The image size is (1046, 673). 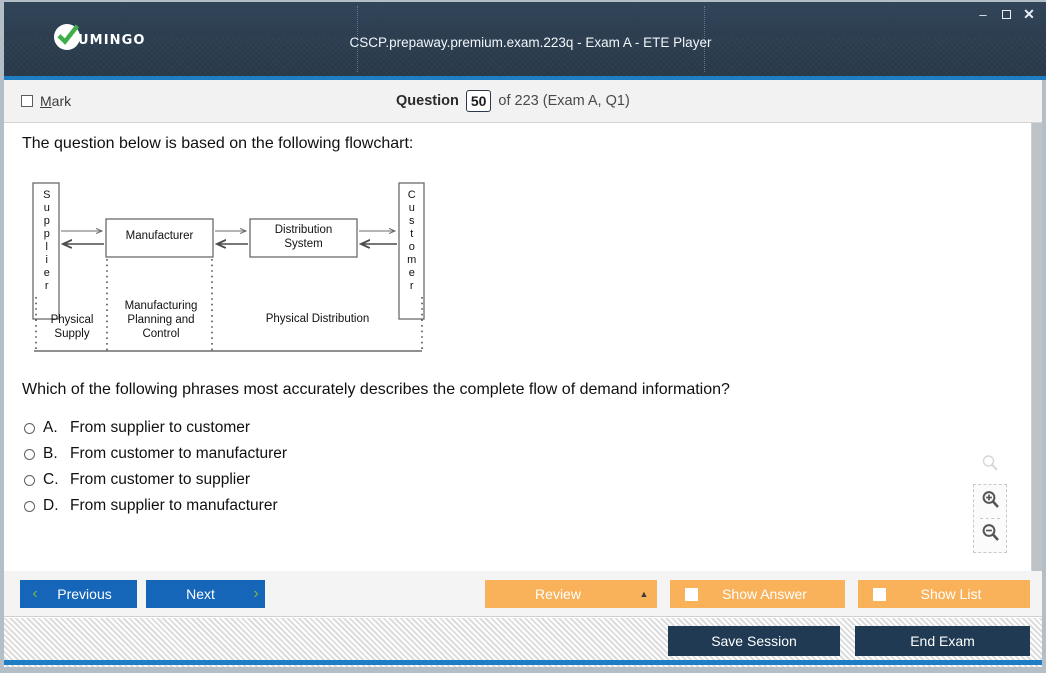 What do you see at coordinates (691, 594) in the screenshot?
I see `show-answer-checkbox` at bounding box center [691, 594].